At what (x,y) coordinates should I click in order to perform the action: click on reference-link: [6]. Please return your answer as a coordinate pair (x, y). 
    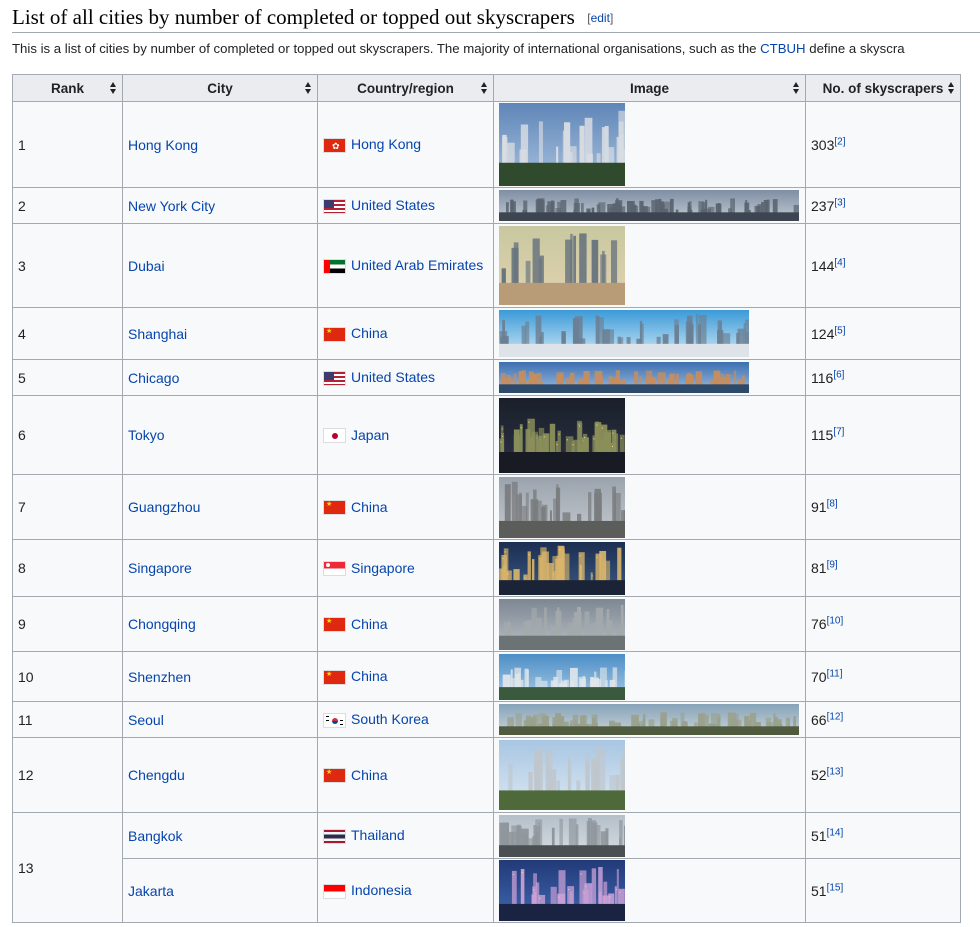
    Looking at the image, I should click on (838, 374).